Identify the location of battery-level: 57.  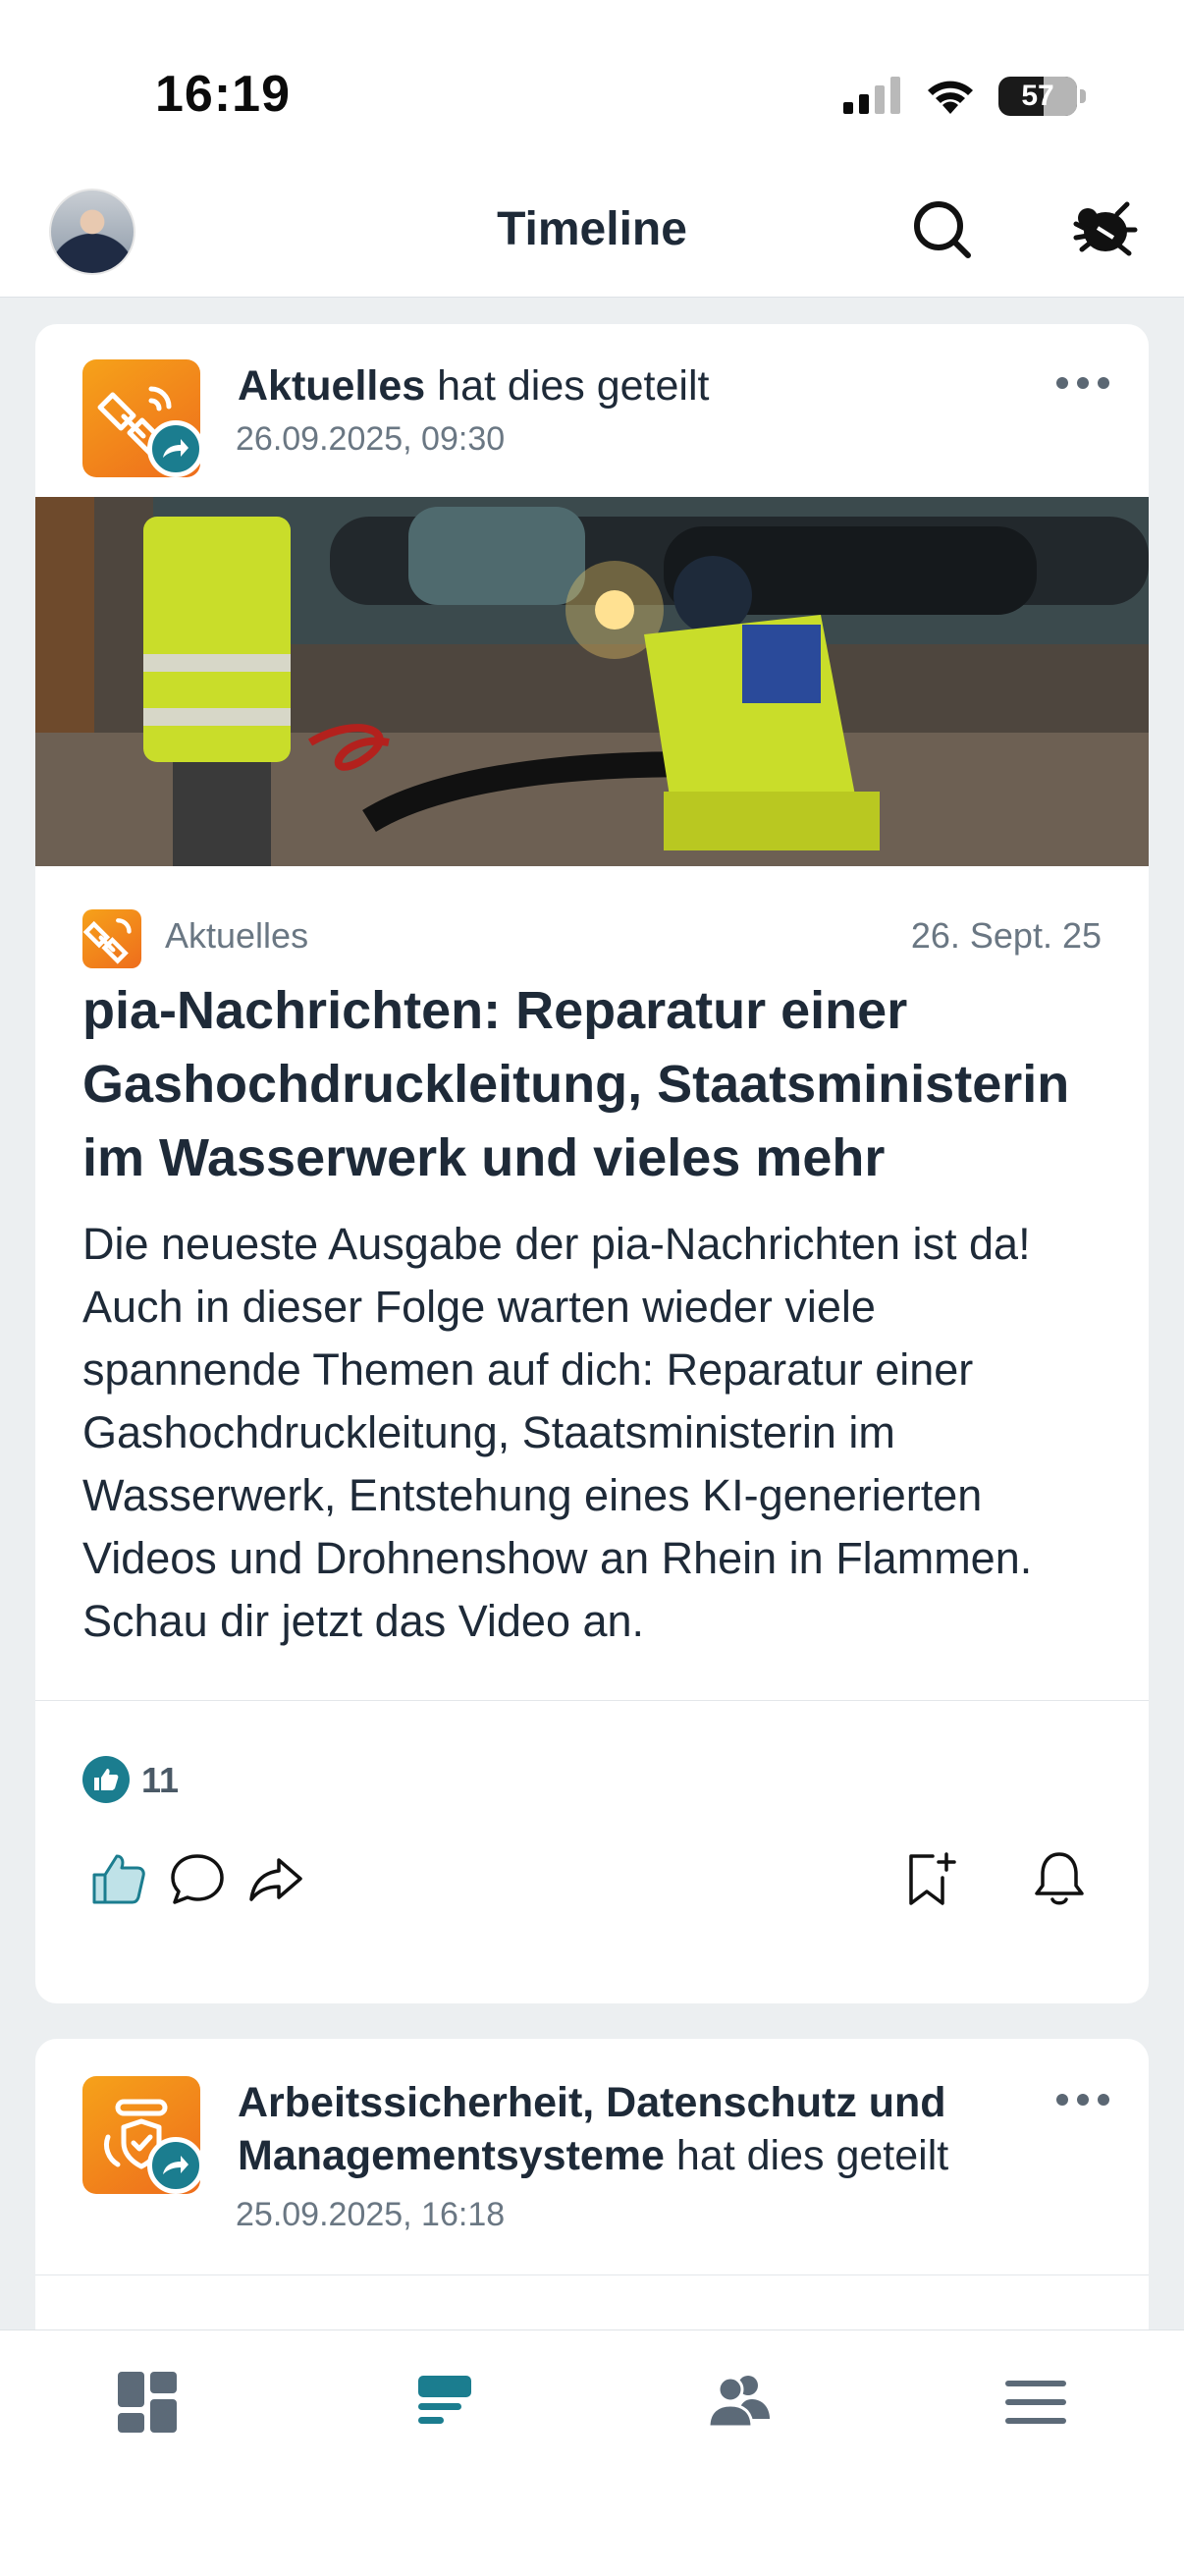
(1037, 96).